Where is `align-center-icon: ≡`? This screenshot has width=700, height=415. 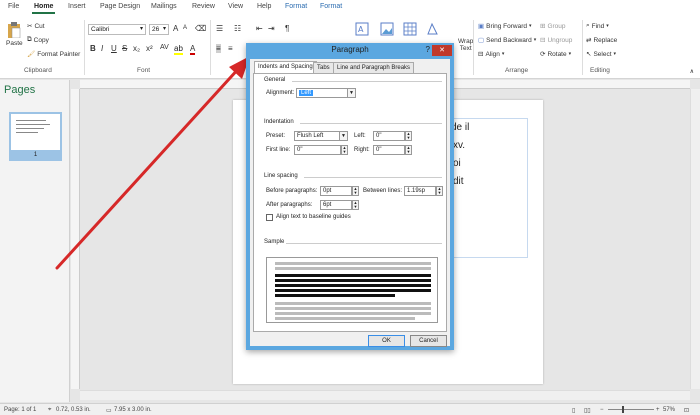 align-center-icon: ≡ is located at coordinates (230, 48).